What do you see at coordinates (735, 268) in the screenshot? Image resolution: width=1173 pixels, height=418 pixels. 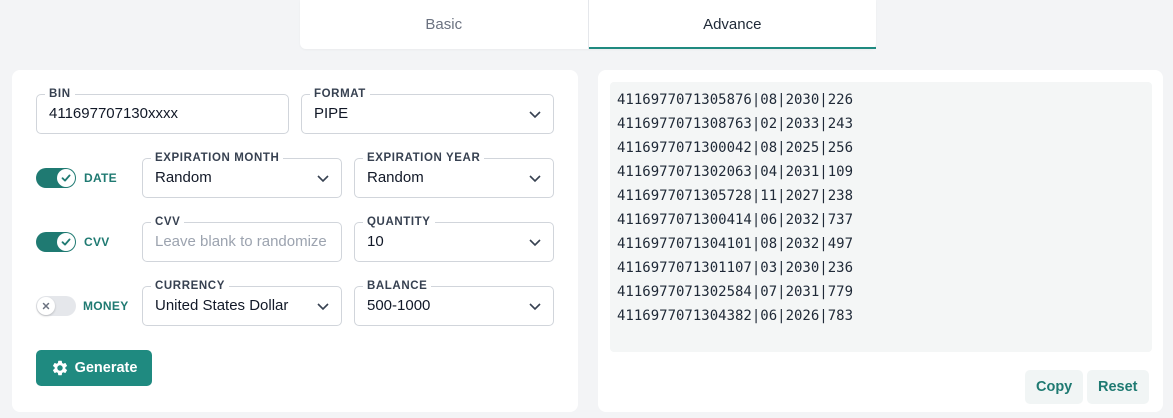 I see `output-line: 4116977071301107|03|2030|236` at bounding box center [735, 268].